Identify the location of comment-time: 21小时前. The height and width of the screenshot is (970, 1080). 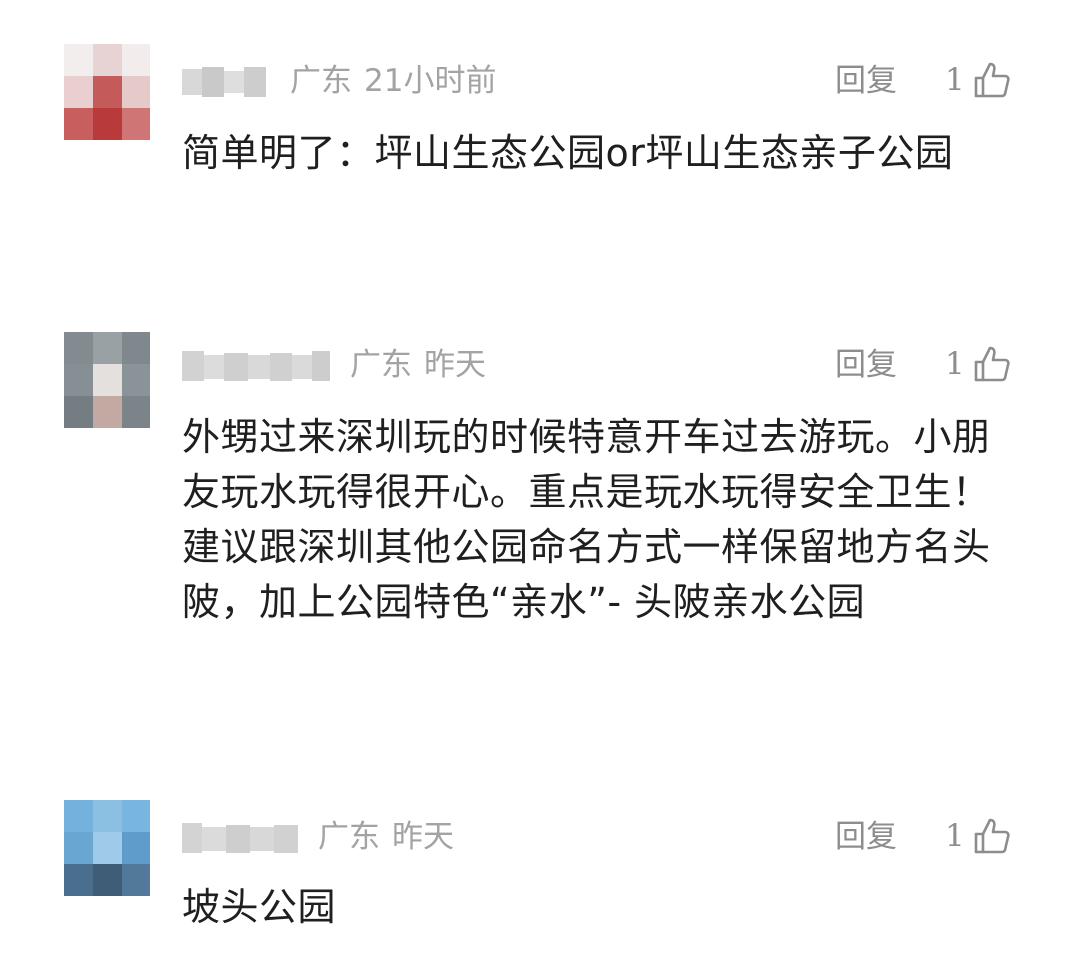
(430, 81).